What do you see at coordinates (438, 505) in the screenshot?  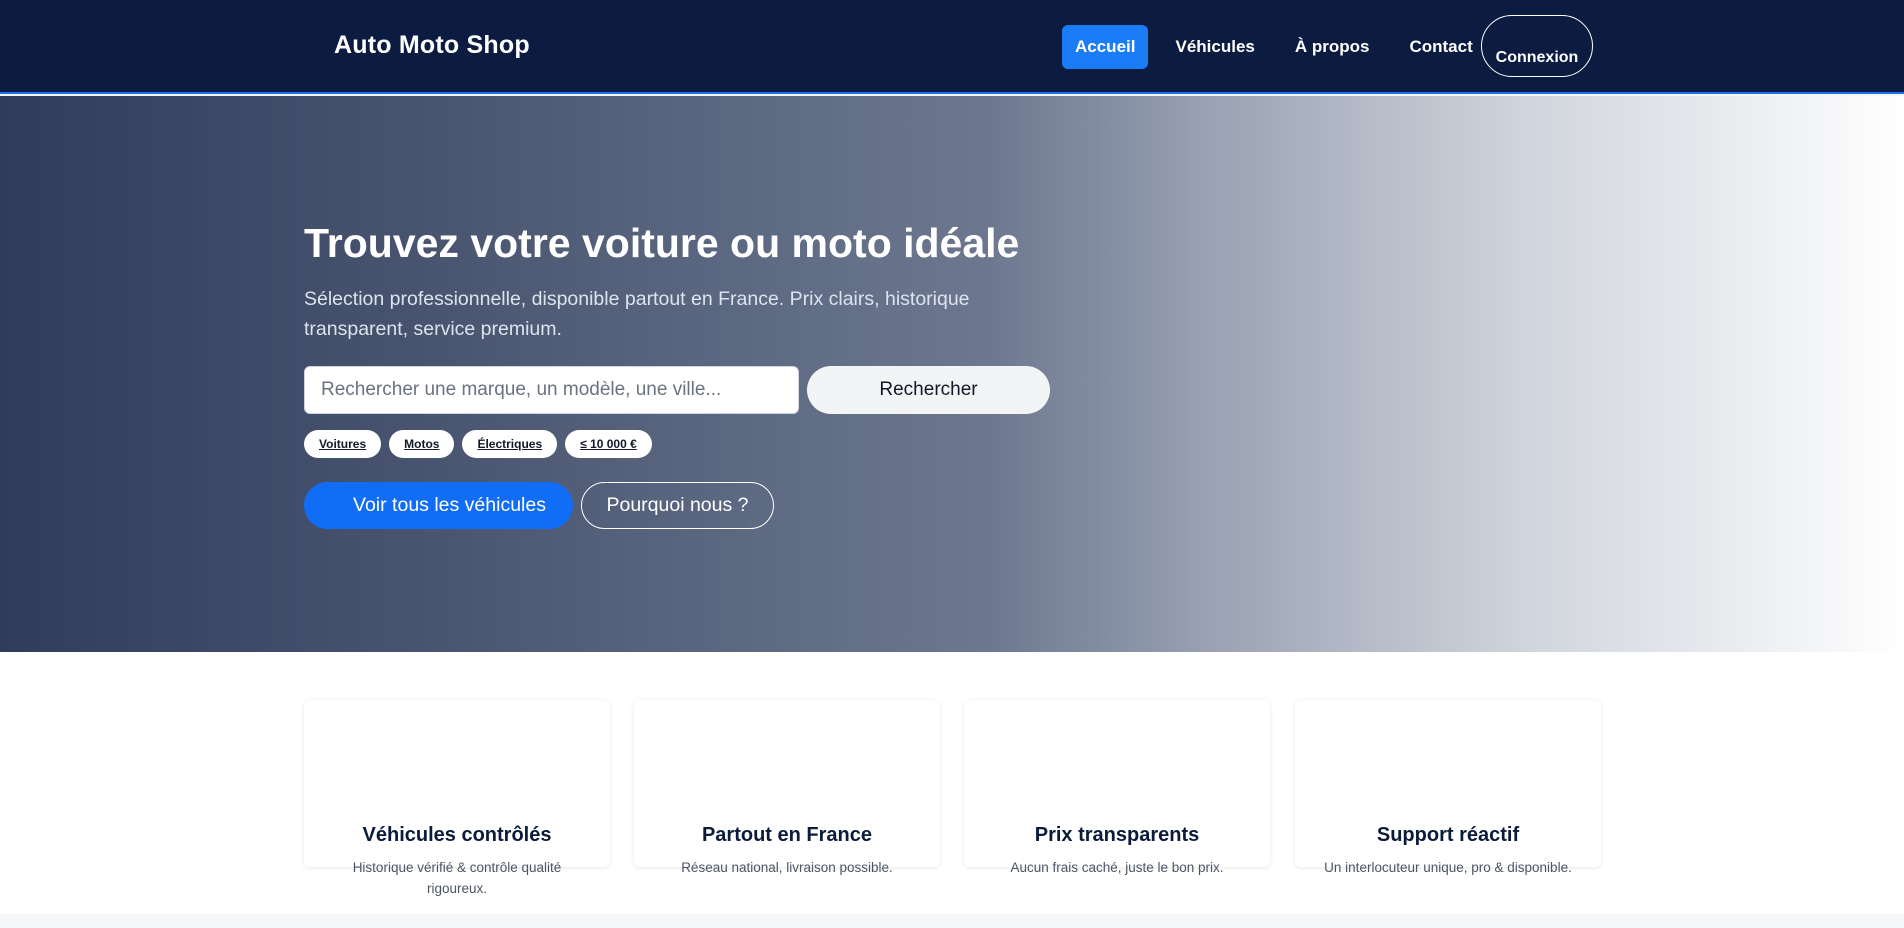 I see `view-all-vehicles-button: Voir tous les véhicules` at bounding box center [438, 505].